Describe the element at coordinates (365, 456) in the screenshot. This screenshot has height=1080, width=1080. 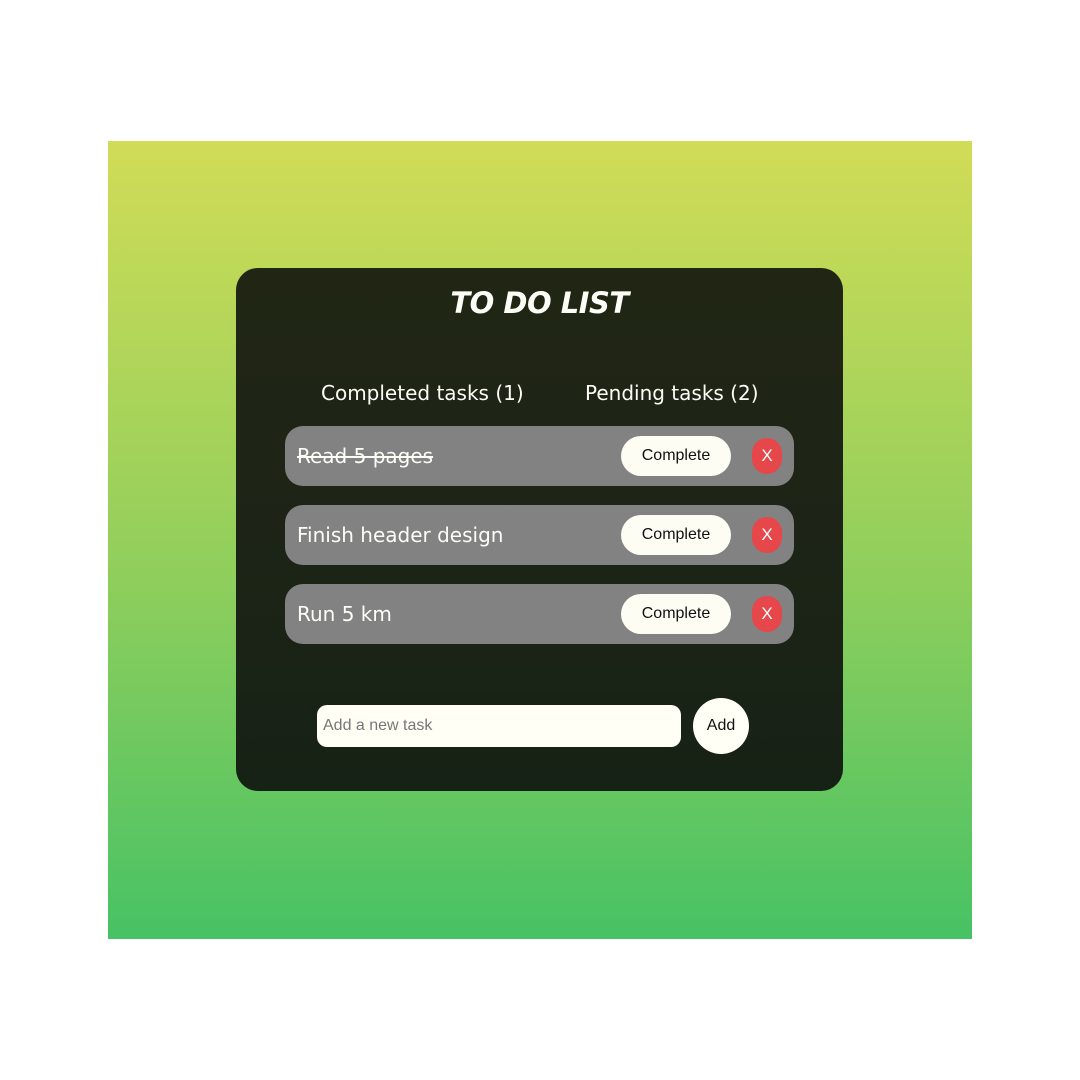
I see `task-text: Read 5 pages` at that location.